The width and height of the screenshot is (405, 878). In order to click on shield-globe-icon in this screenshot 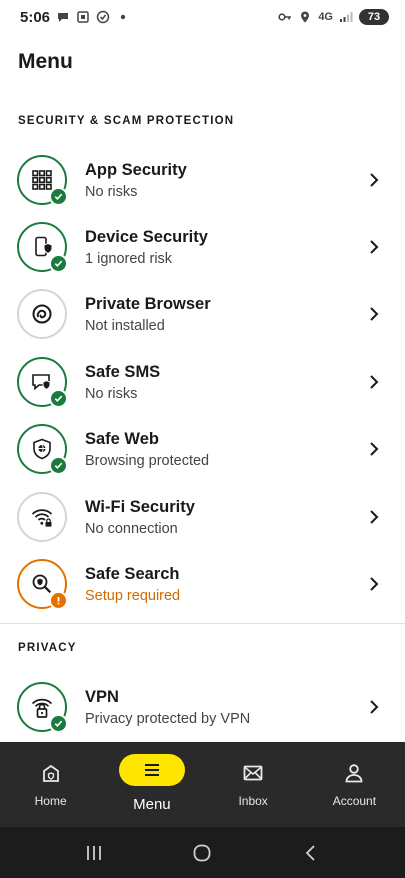, I will do `click(42, 449)`.